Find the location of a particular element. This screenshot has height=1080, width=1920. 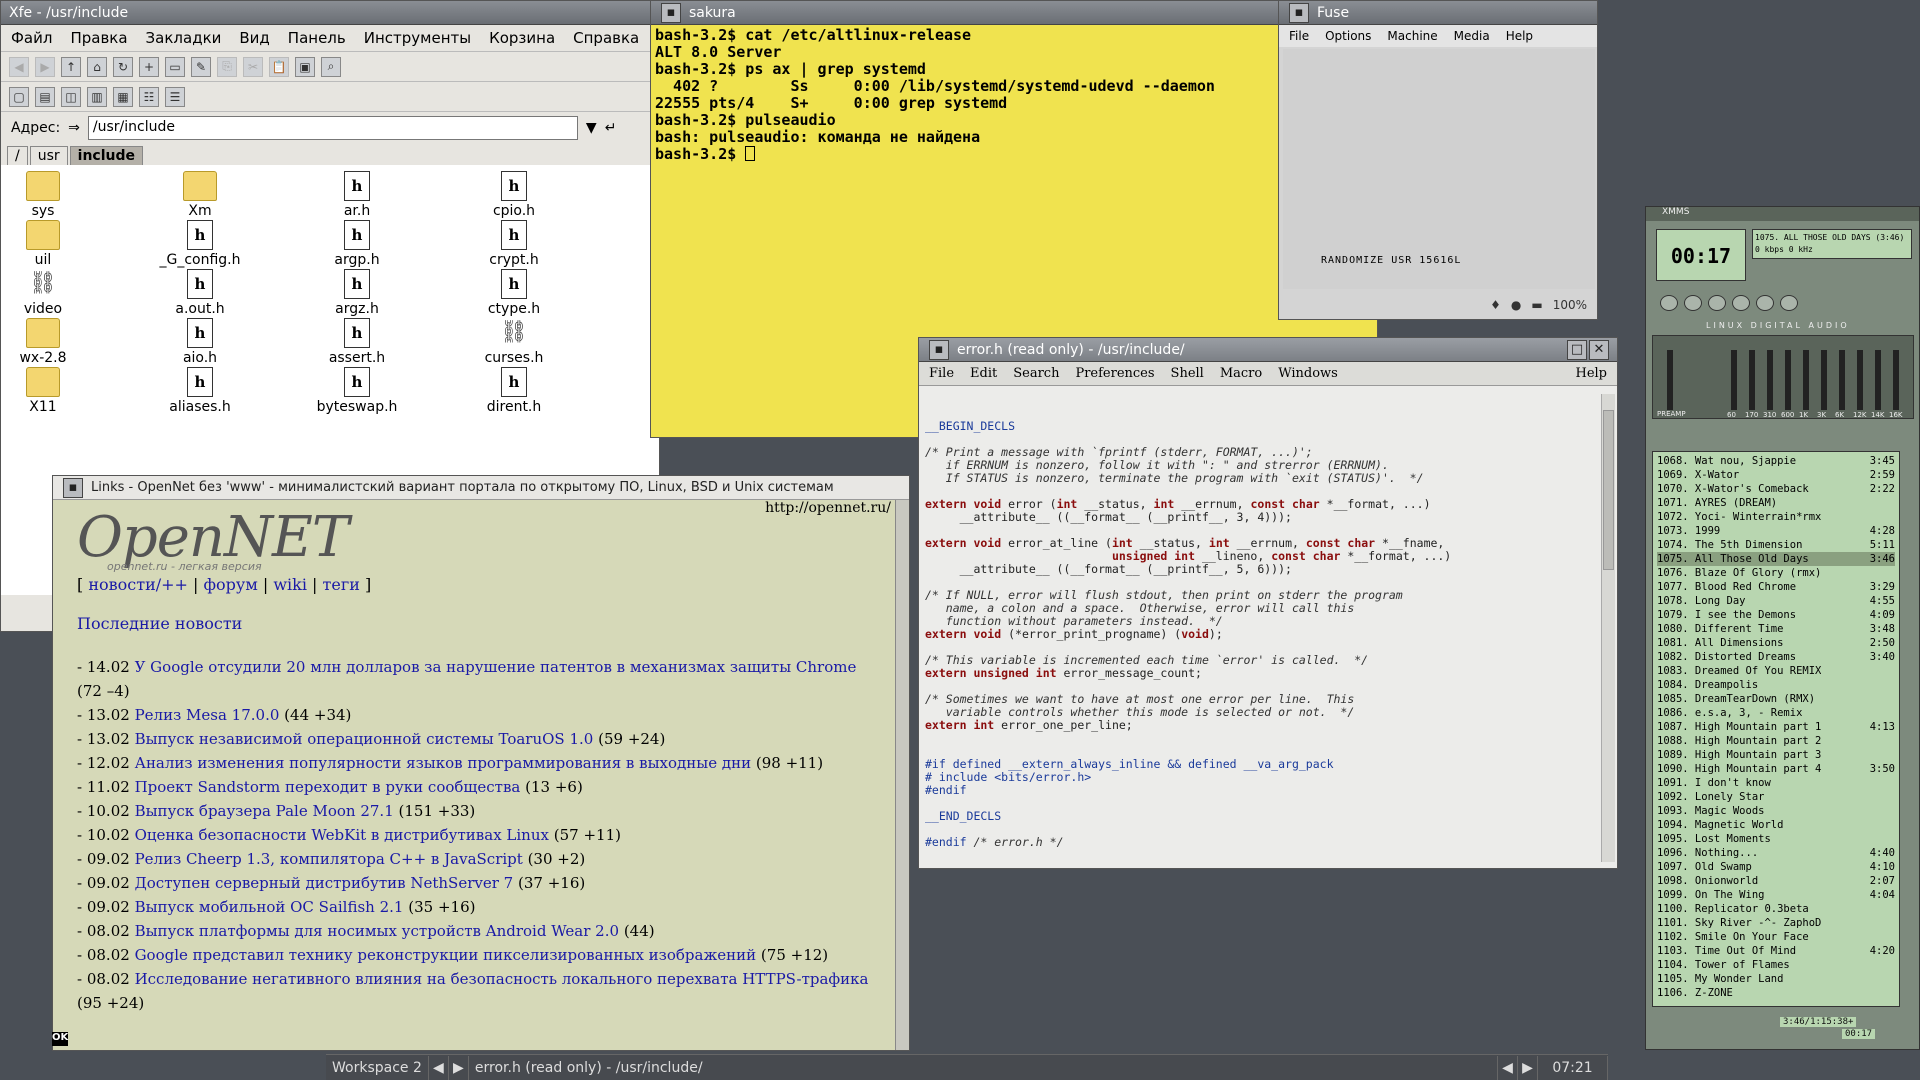

playlist-item: 1069. X-Wator 2:59 is located at coordinates (1776, 475).